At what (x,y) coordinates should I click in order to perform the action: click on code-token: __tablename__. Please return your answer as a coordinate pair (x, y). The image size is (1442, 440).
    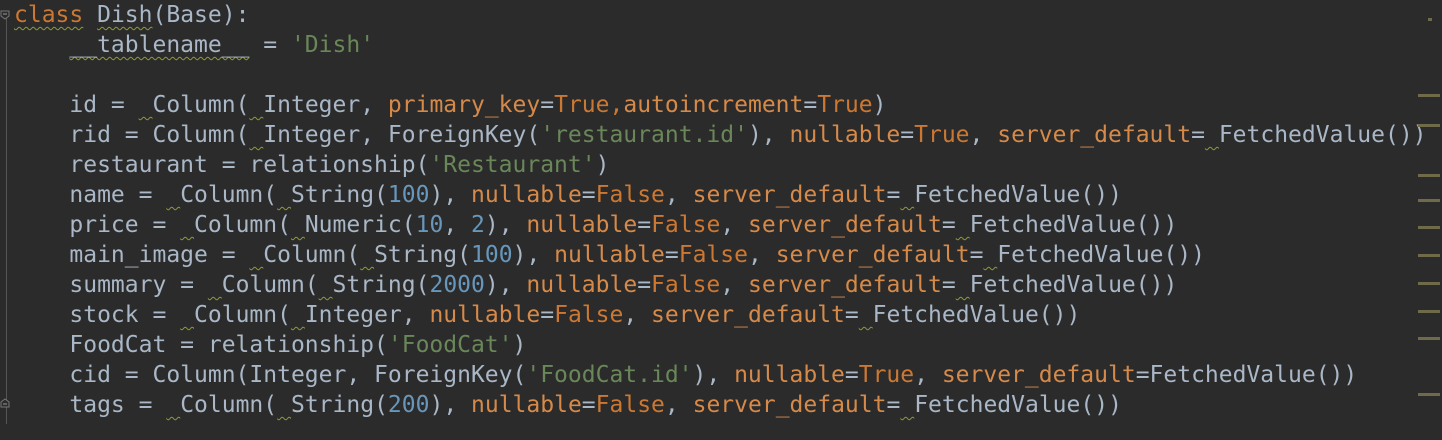
    Looking at the image, I should click on (159, 45).